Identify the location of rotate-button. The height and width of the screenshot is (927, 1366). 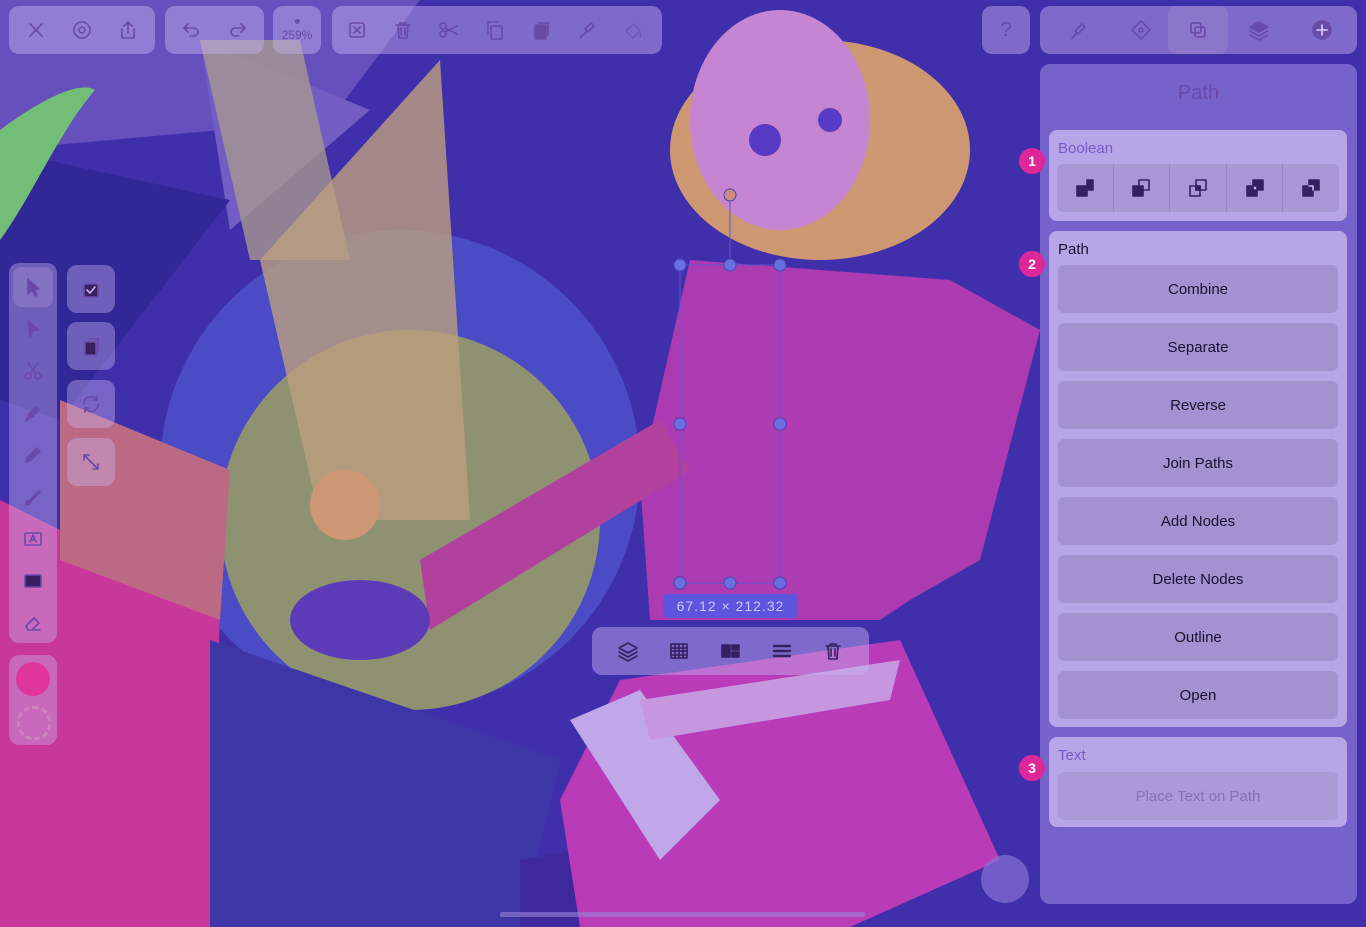
(91, 404).